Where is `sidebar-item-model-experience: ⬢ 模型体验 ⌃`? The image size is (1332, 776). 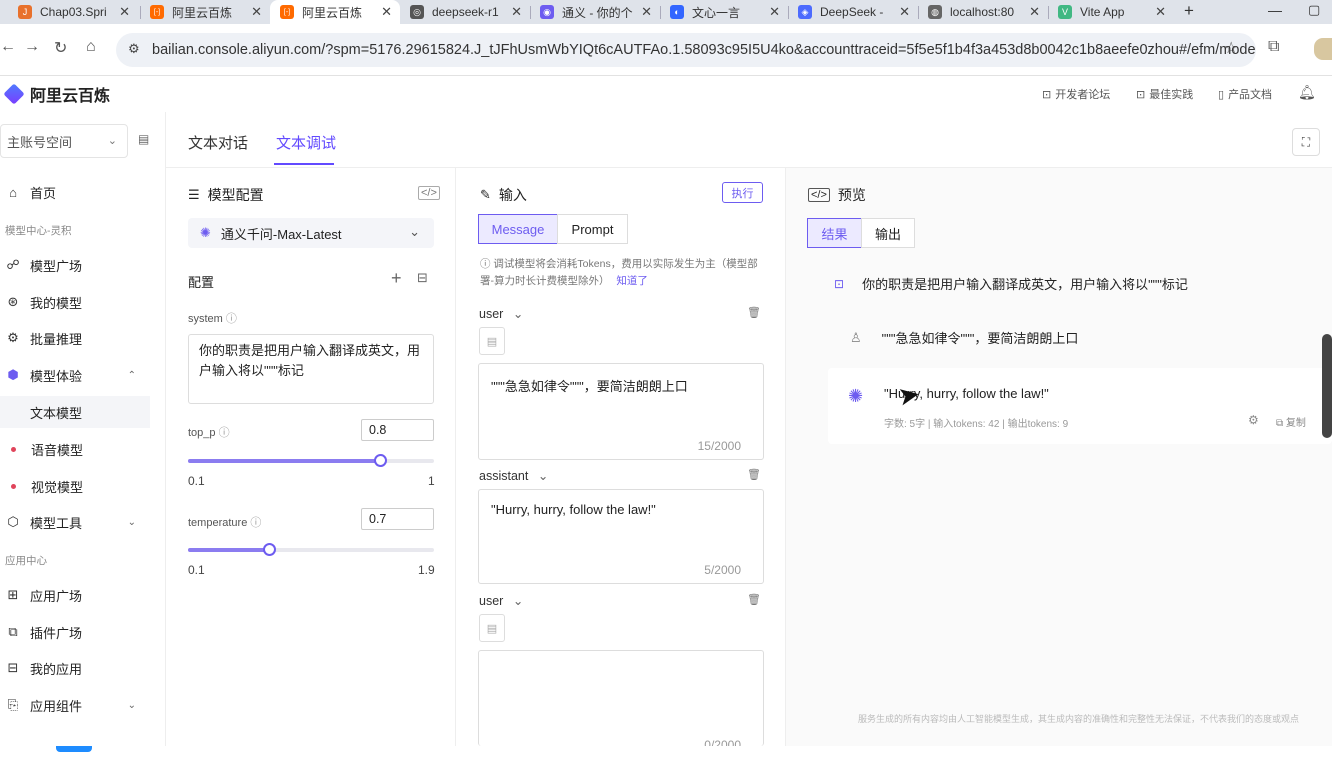 sidebar-item-model-experience: ⬢ 模型体验 ⌃ is located at coordinates (75, 375).